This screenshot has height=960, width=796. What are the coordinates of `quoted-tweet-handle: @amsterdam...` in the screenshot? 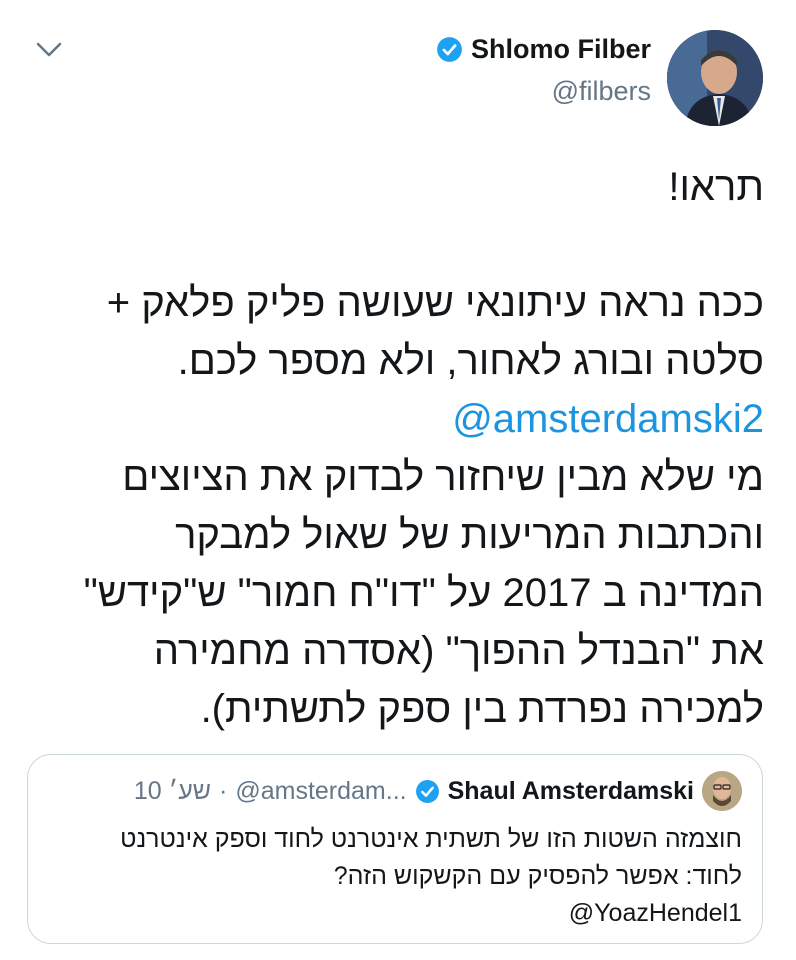 It's located at (320, 791).